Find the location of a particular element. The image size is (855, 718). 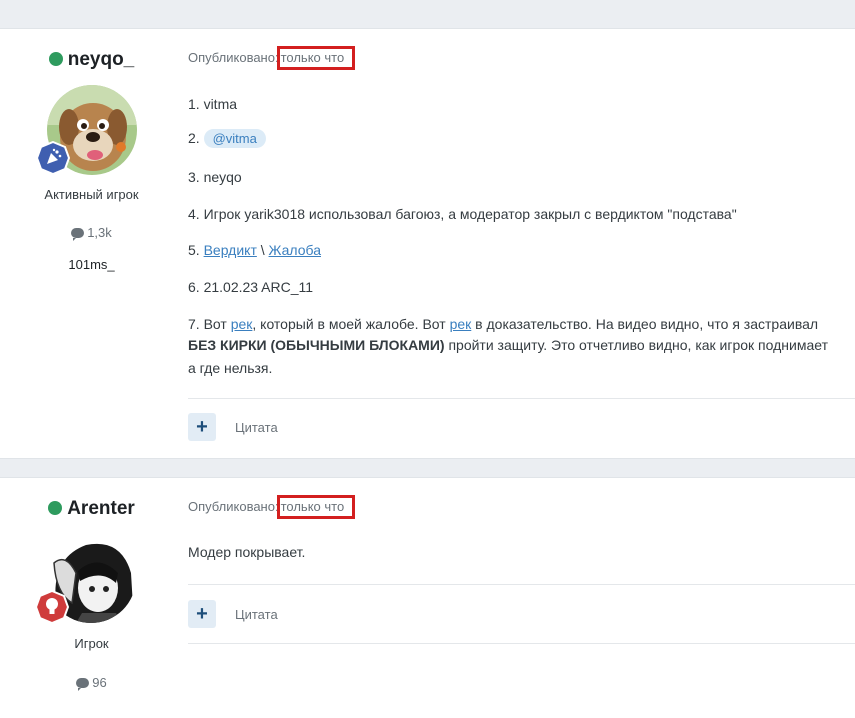

rank-title: Активный игрок is located at coordinates (91, 194).